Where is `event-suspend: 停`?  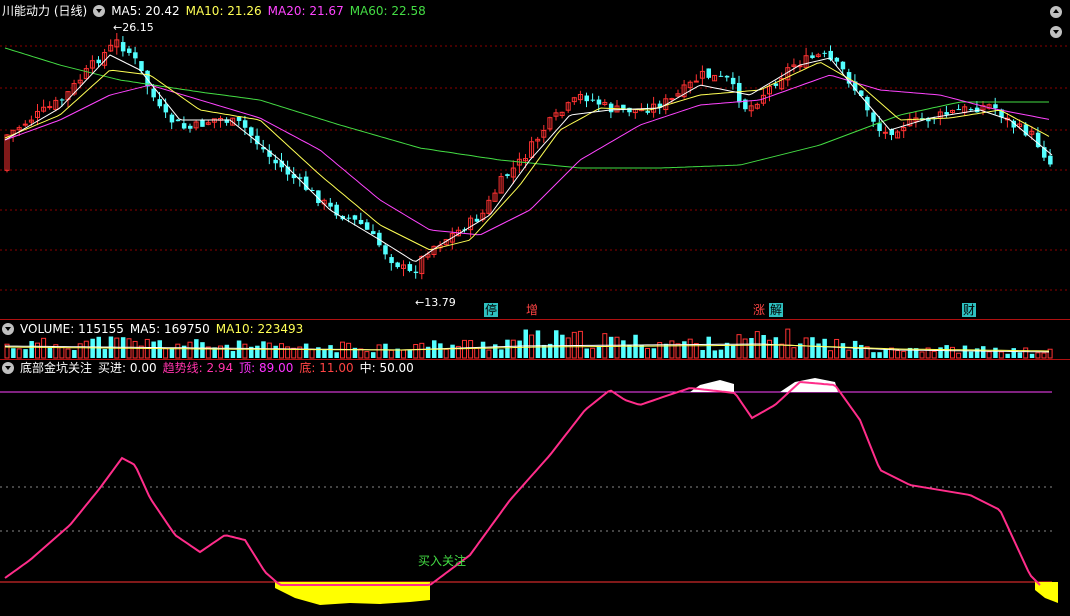
event-suspend: 停 is located at coordinates (491, 310).